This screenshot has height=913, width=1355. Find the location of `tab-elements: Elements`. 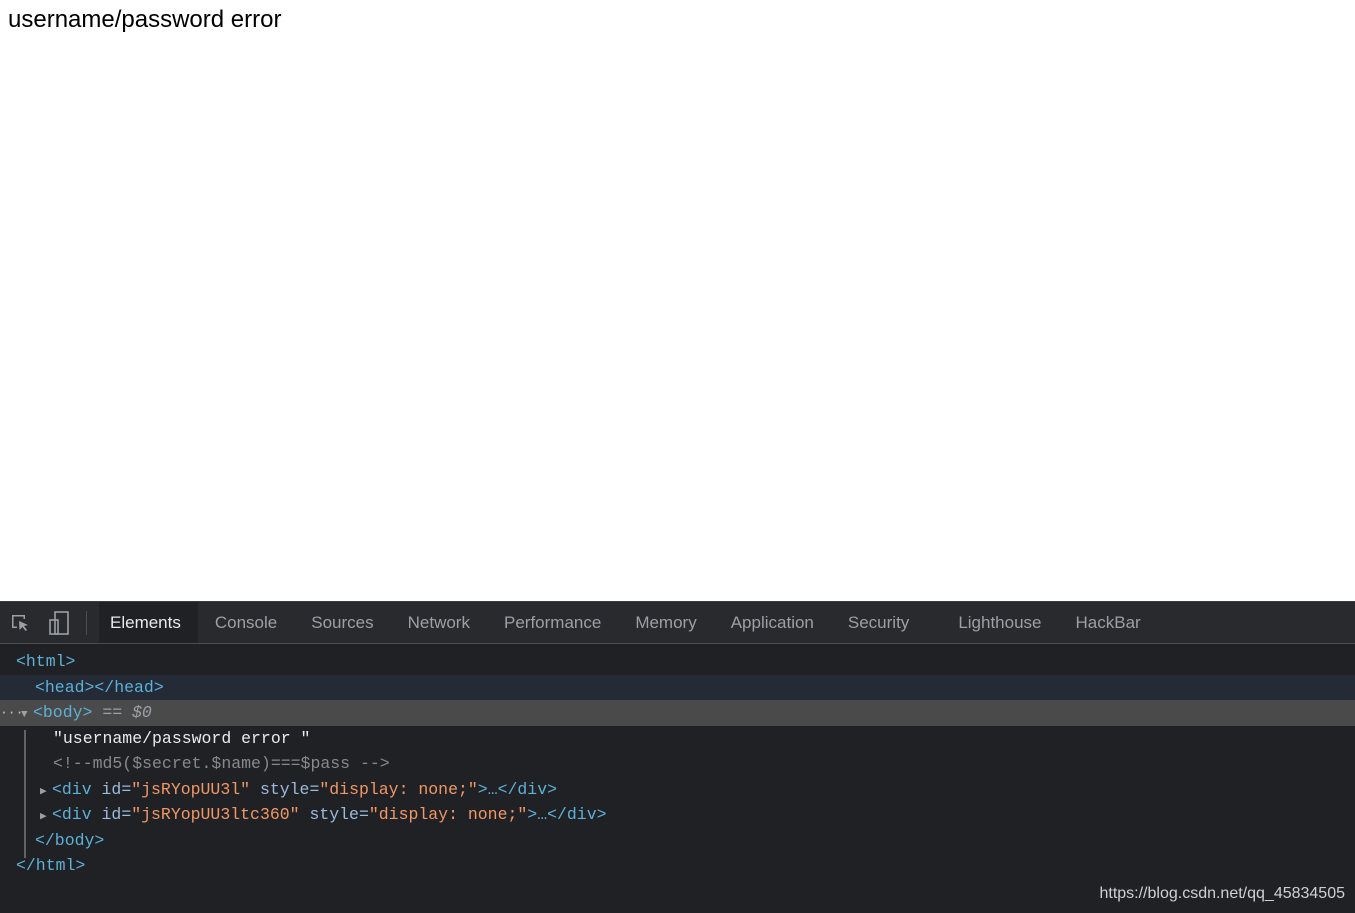

tab-elements: Elements is located at coordinates (148, 622).